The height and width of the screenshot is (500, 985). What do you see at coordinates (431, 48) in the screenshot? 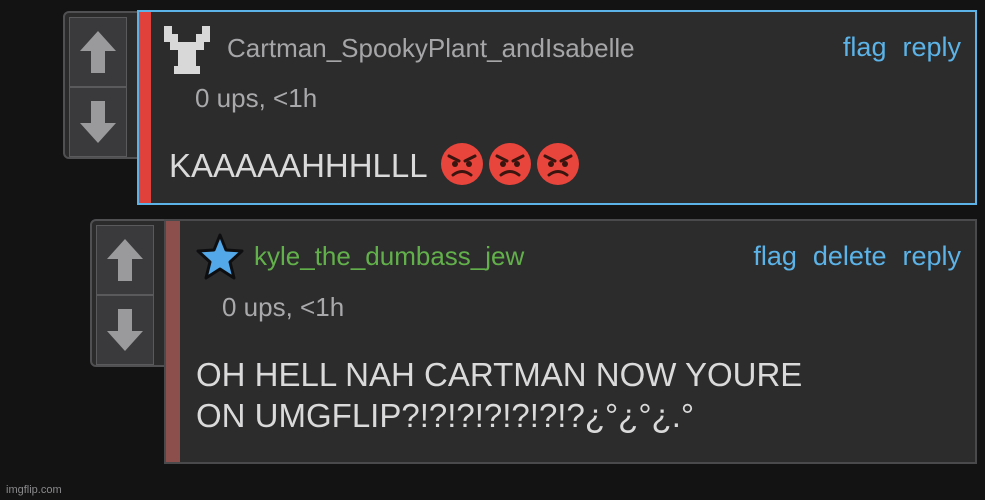
I see `comment-username: Cartman_SpookyPlant_andIsabelle` at bounding box center [431, 48].